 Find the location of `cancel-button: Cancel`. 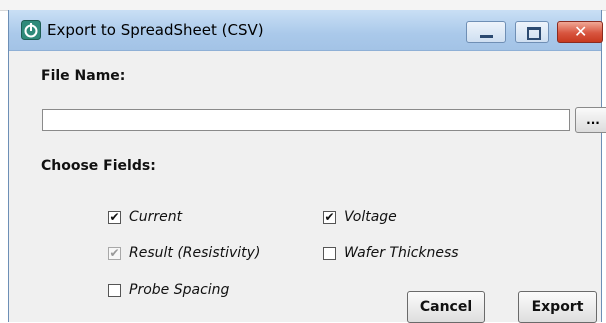

cancel-button: Cancel is located at coordinates (446, 307).